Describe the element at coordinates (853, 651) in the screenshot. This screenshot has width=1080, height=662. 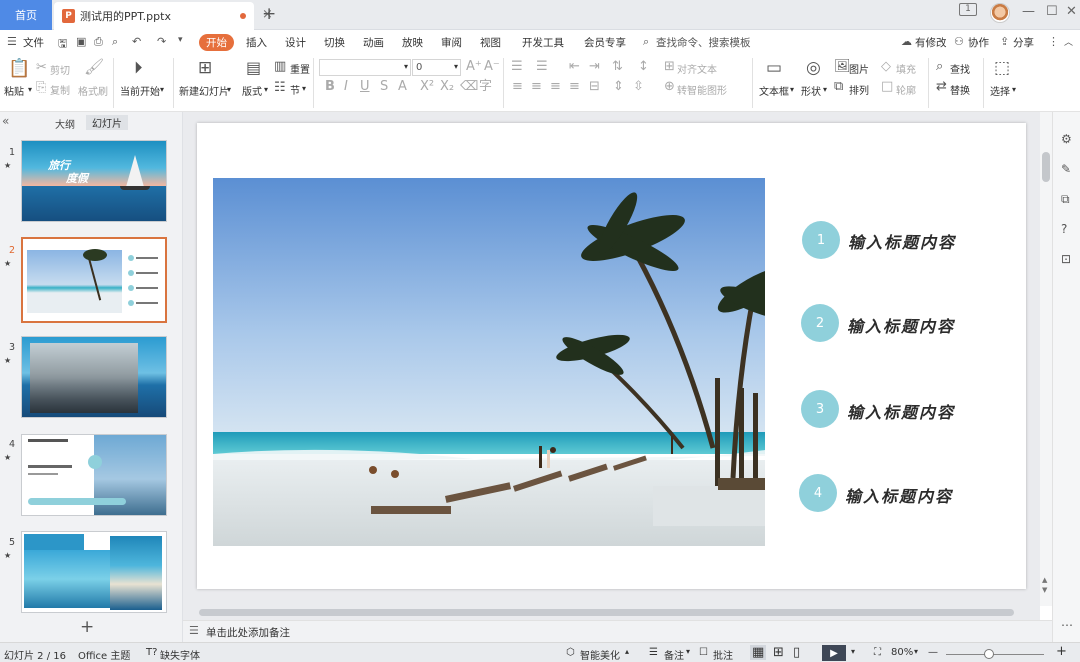
I see `slideshow-dropdown-icon: ▾` at that location.